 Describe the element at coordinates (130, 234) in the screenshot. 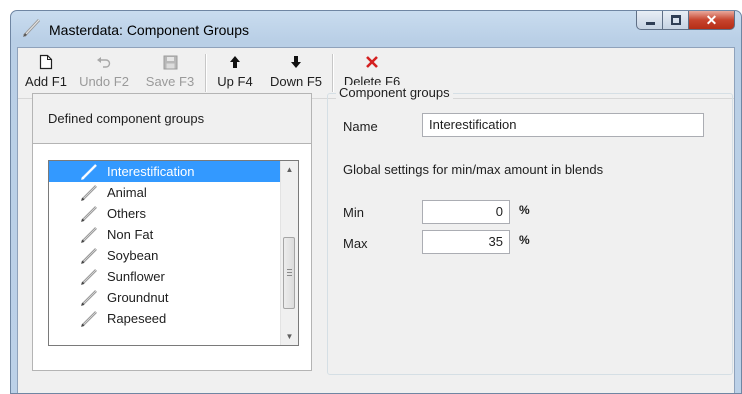

I see `list-item-label: Non Fat` at that location.